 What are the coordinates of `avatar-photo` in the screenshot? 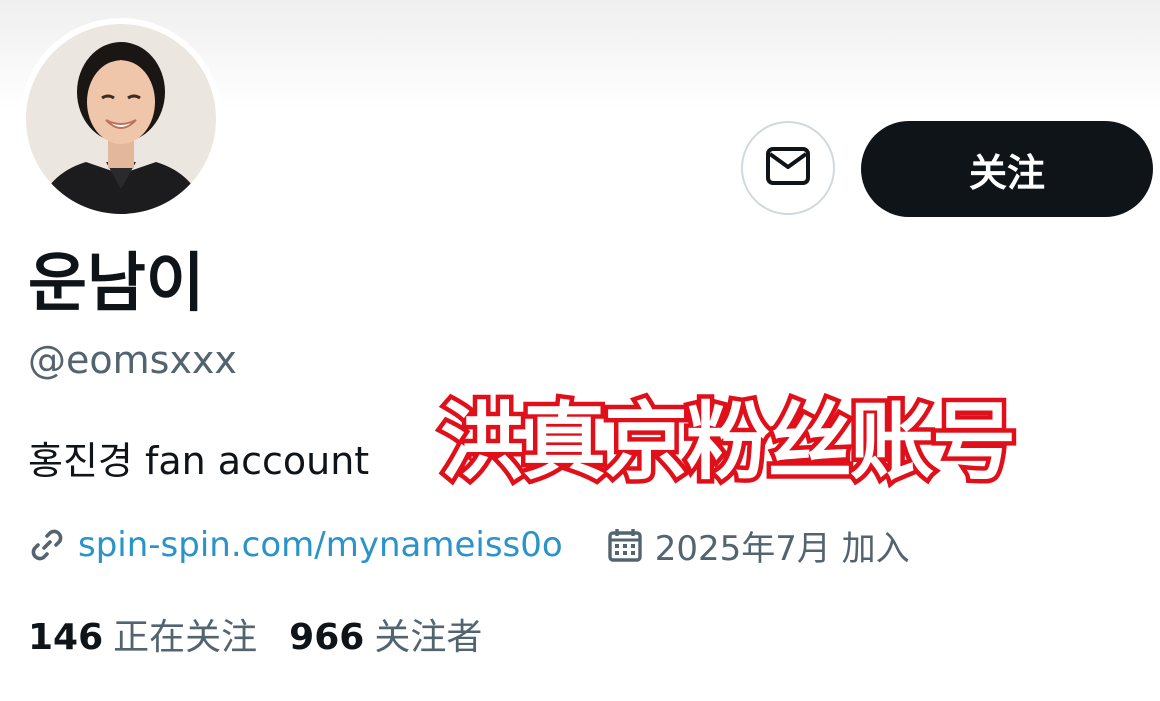 It's located at (121, 119).